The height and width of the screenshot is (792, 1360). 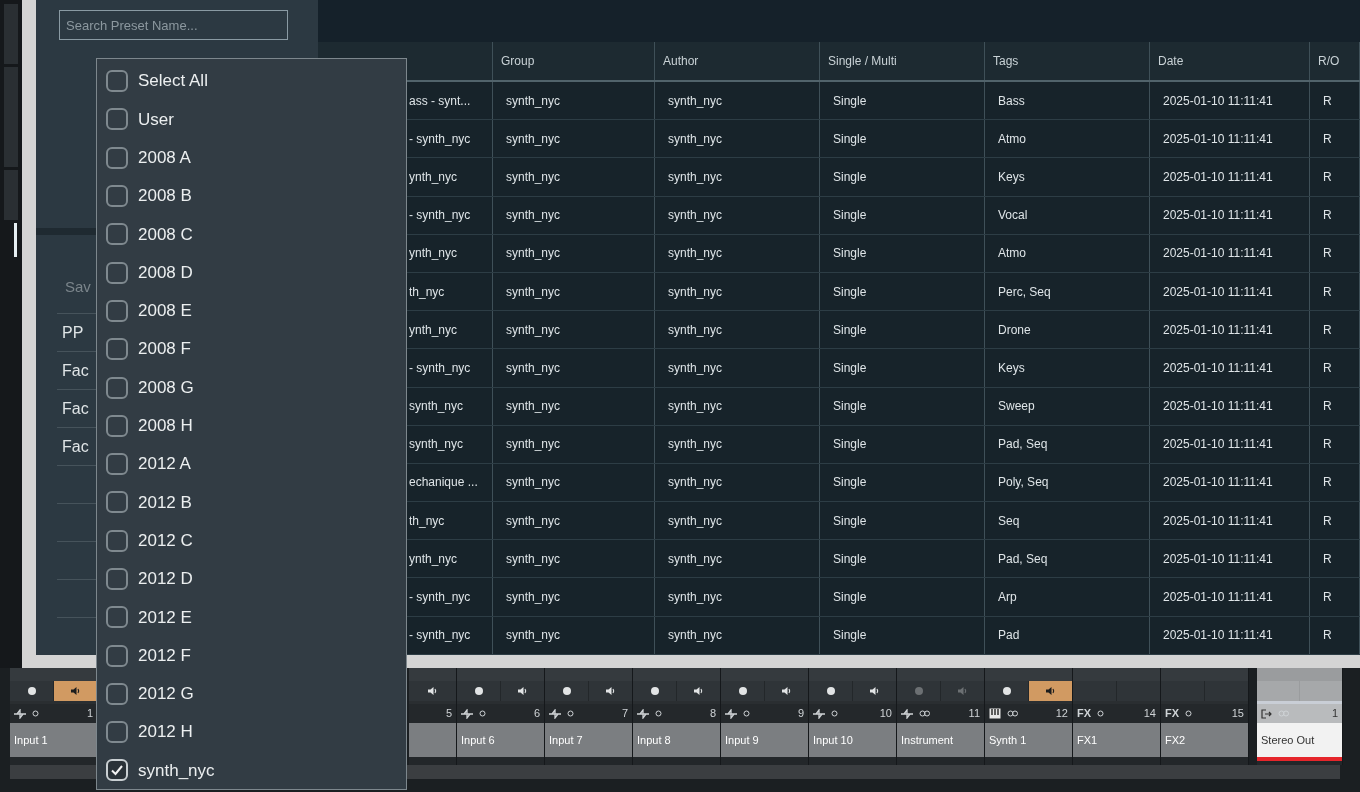 What do you see at coordinates (165, 579) in the screenshot?
I see `option-label: 2012 D` at bounding box center [165, 579].